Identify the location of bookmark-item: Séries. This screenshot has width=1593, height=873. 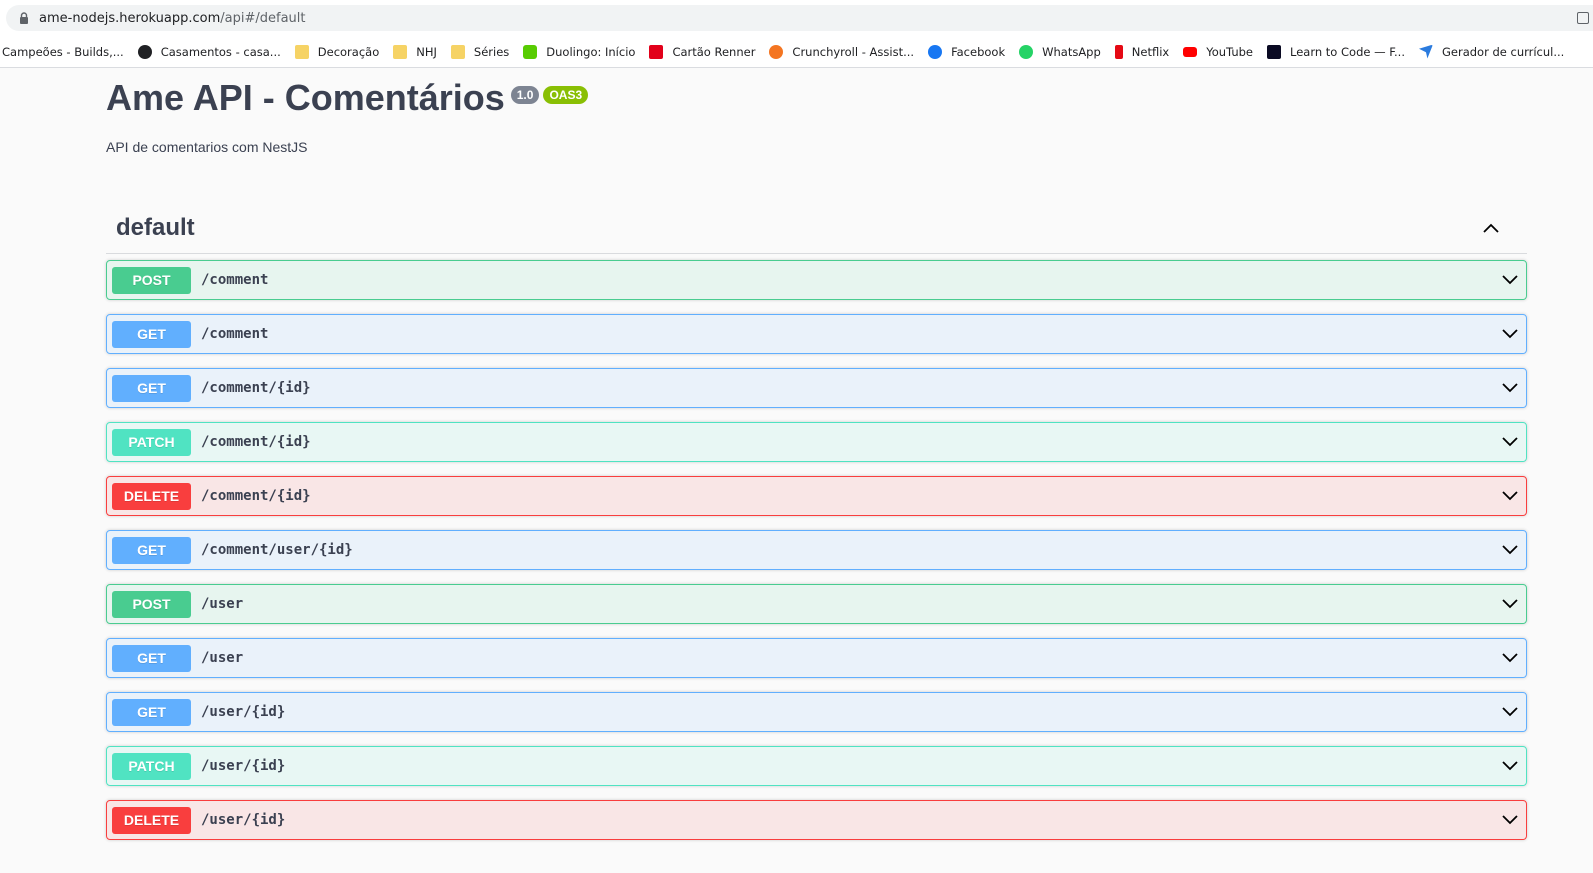
(481, 52).